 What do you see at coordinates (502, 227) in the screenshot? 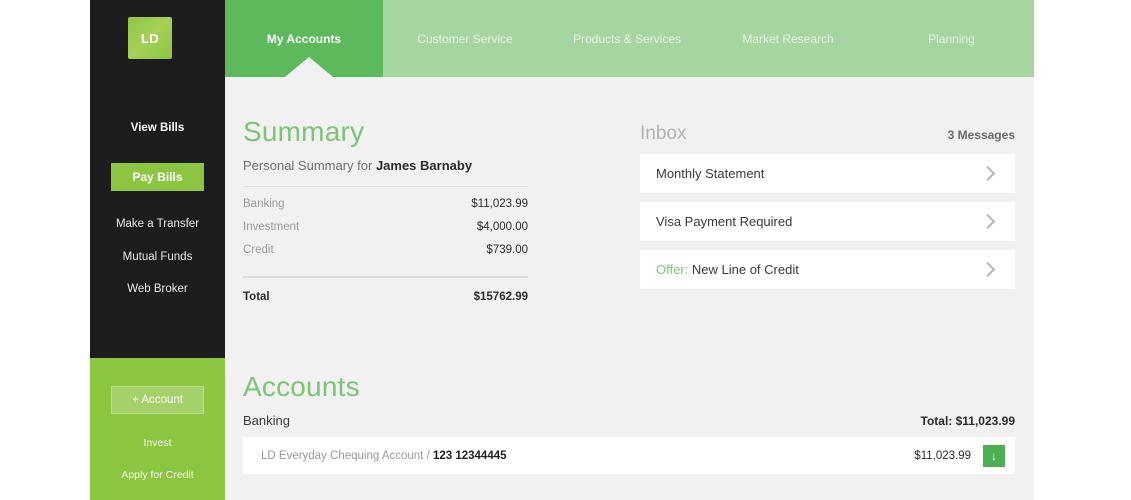
I see `summary-row-value: $4,000.00` at bounding box center [502, 227].